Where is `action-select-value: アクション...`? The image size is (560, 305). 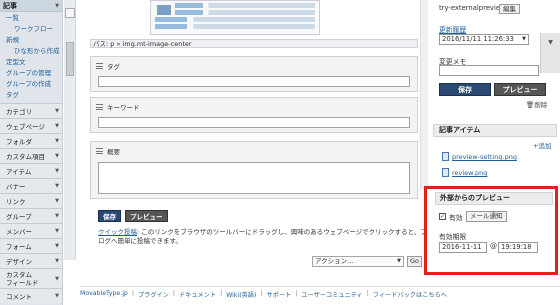
action-select-value: アクション... is located at coordinates (334, 261).